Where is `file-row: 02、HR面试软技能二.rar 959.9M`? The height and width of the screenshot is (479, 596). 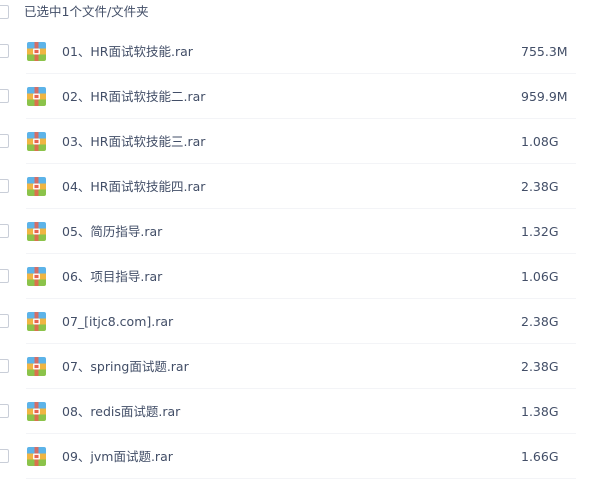 file-row: 02、HR面试软技能二.rar 959.9M is located at coordinates (298, 96).